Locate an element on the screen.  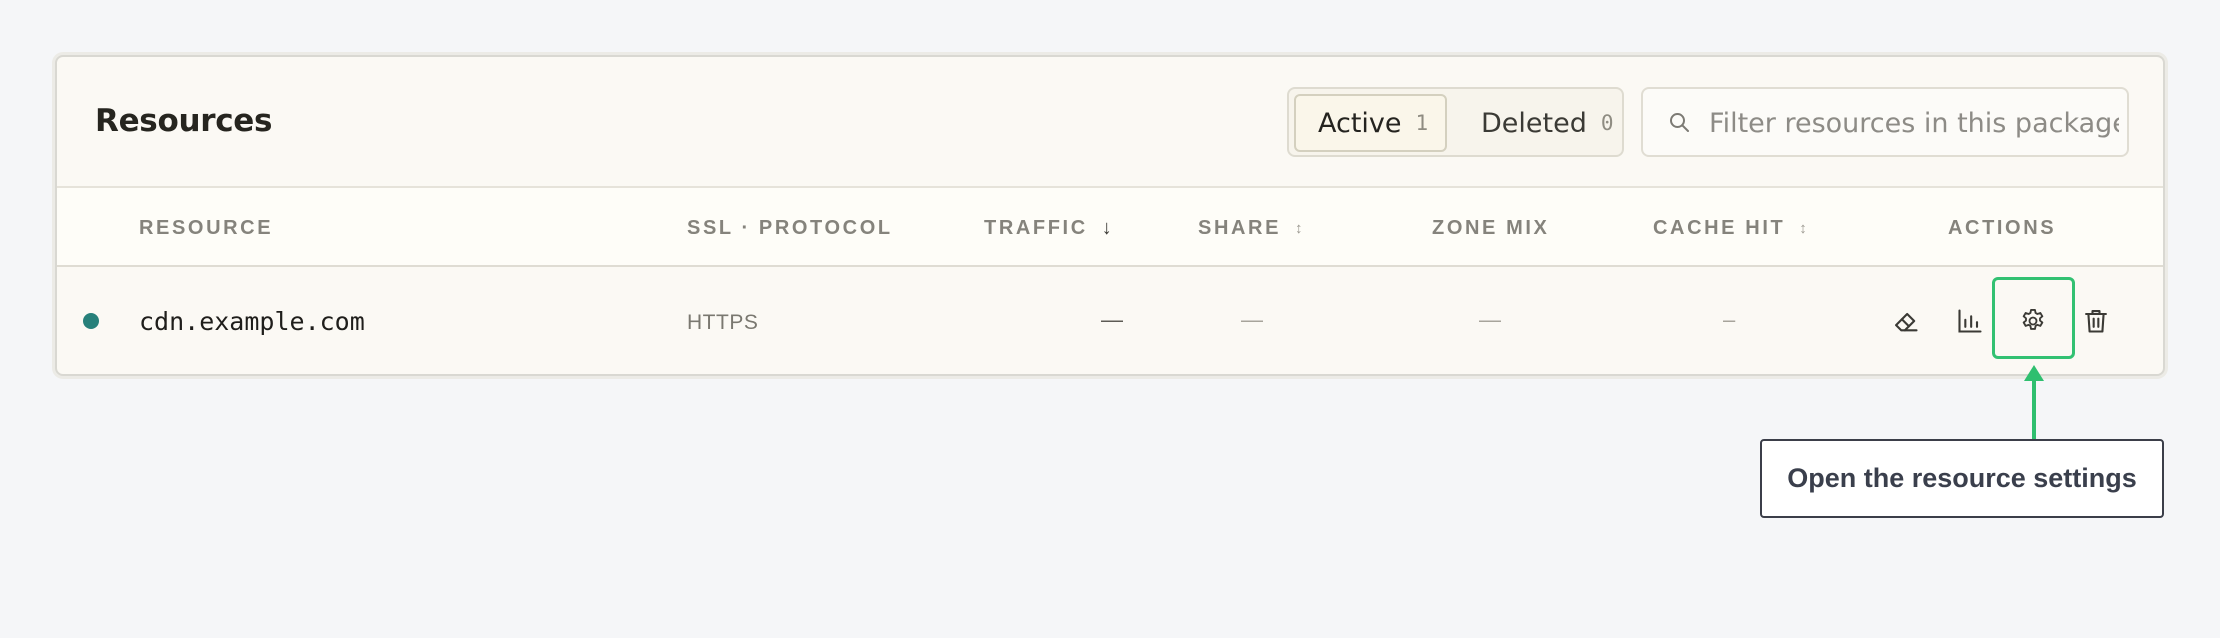
column-actions-label: ACTIONS is located at coordinates (2002, 228).